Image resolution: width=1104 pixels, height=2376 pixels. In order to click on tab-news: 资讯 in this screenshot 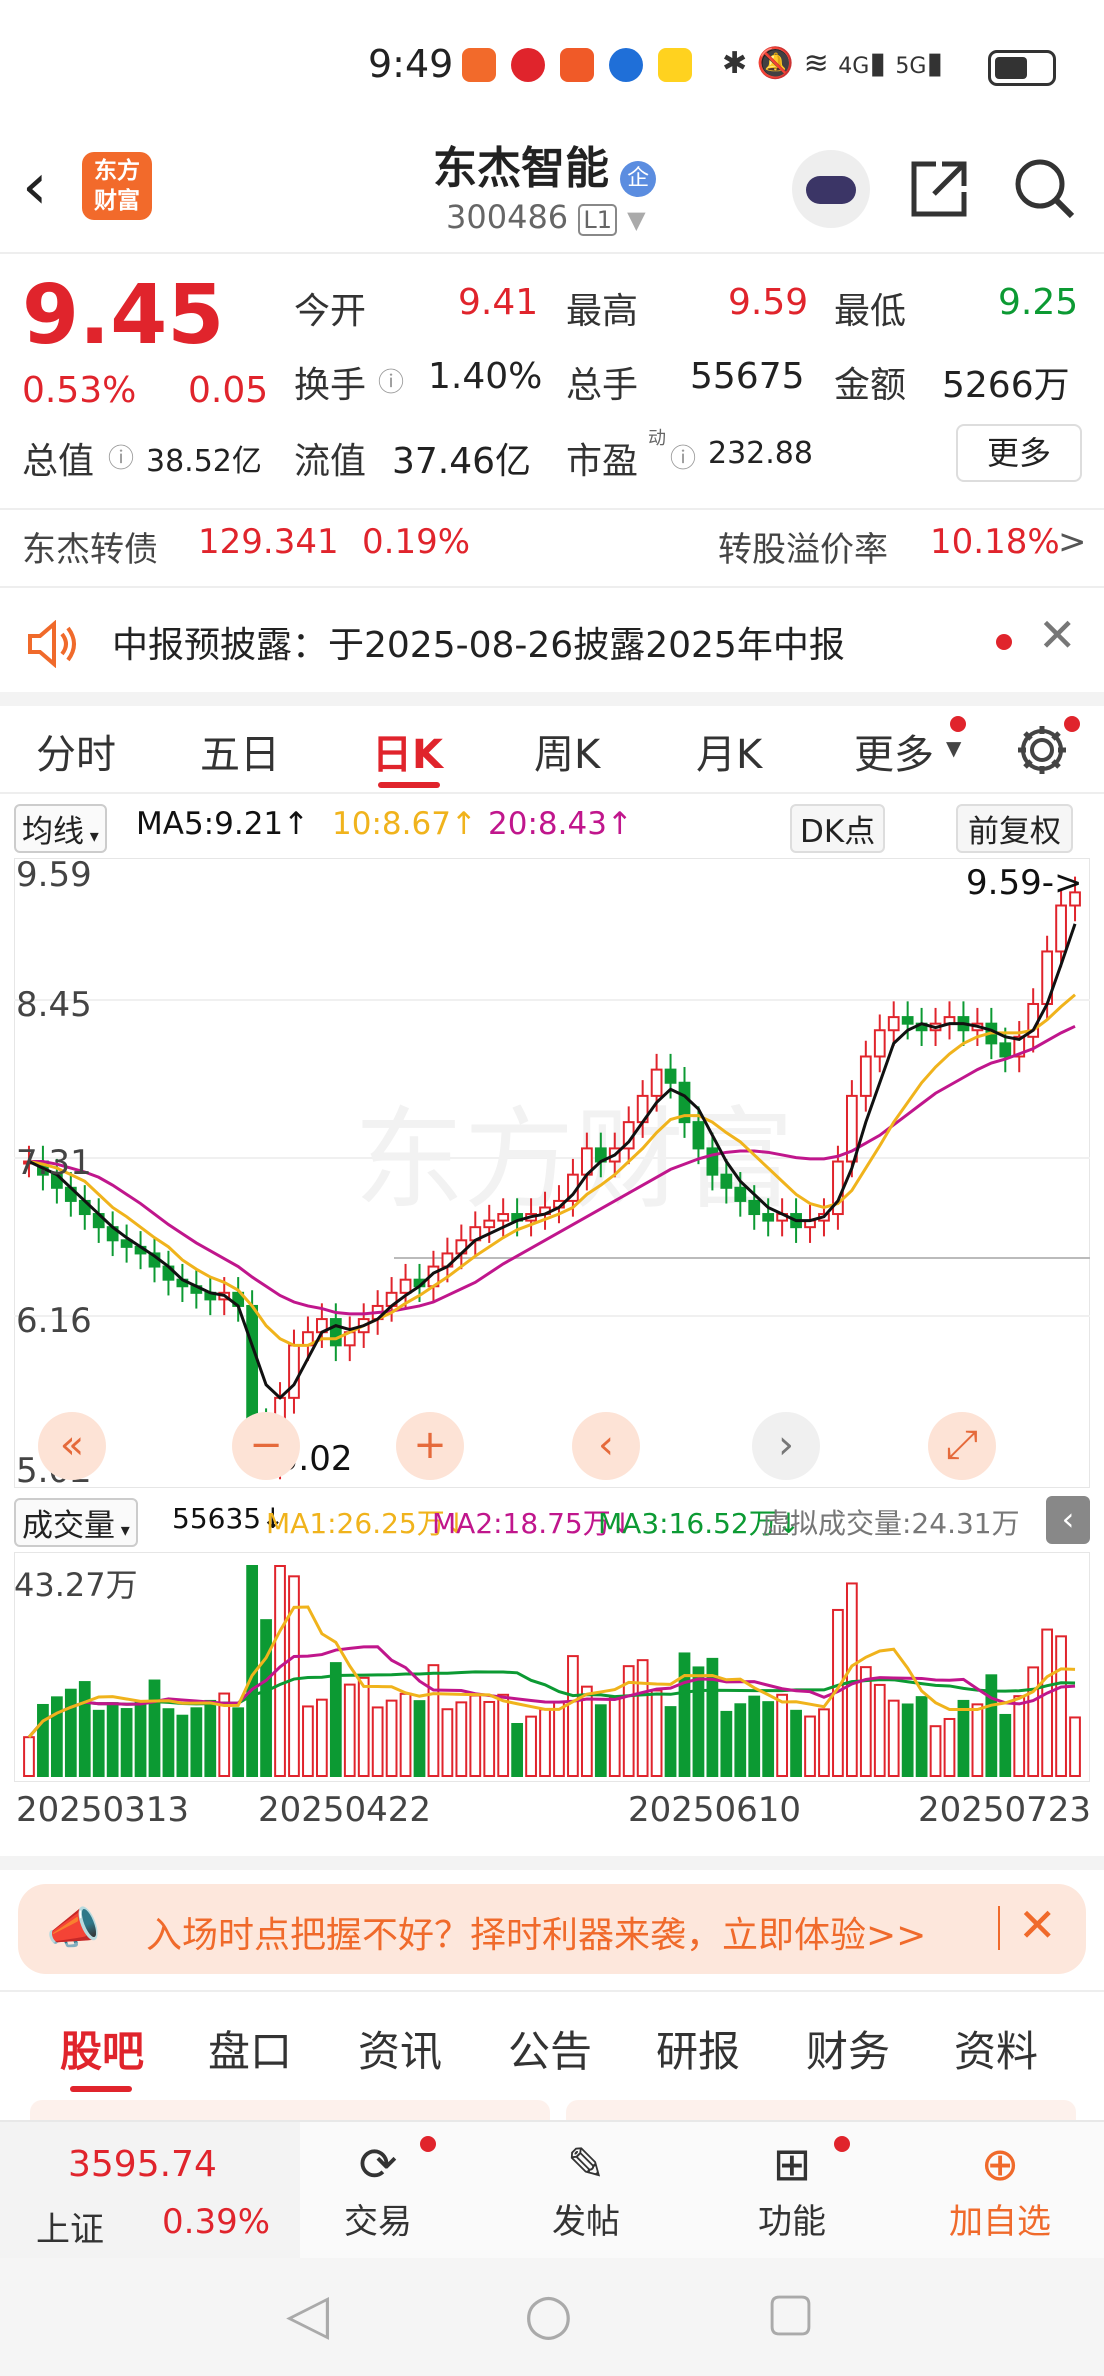, I will do `click(400, 2048)`.